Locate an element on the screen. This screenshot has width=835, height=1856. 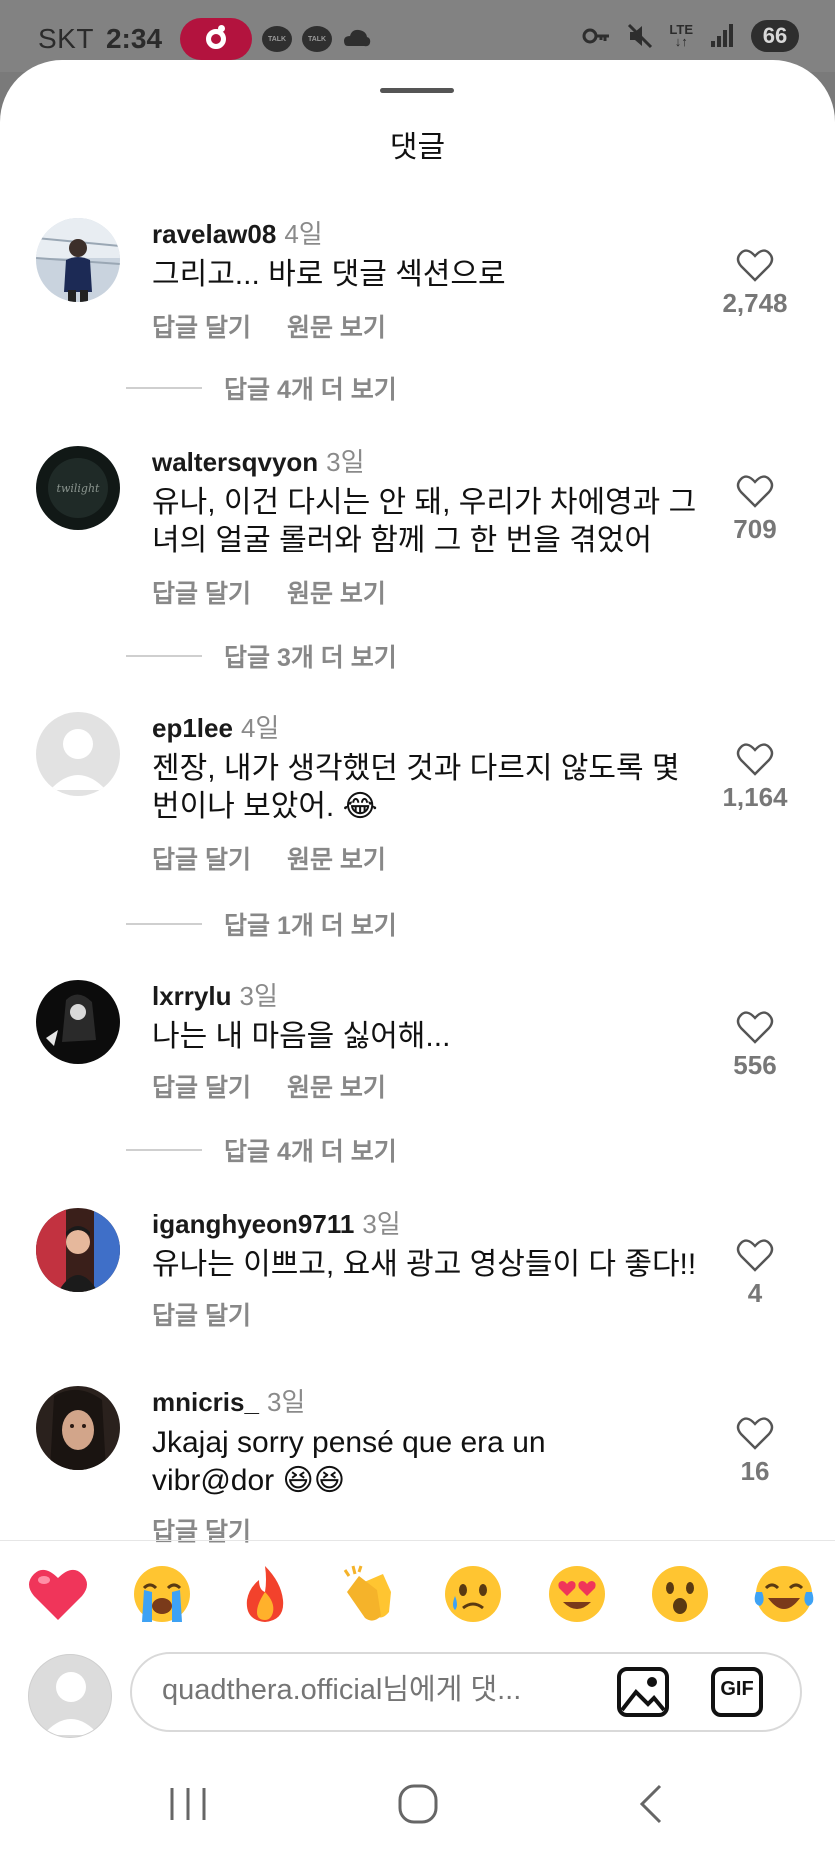
like-button: 1,164 is located at coordinates (755, 777).